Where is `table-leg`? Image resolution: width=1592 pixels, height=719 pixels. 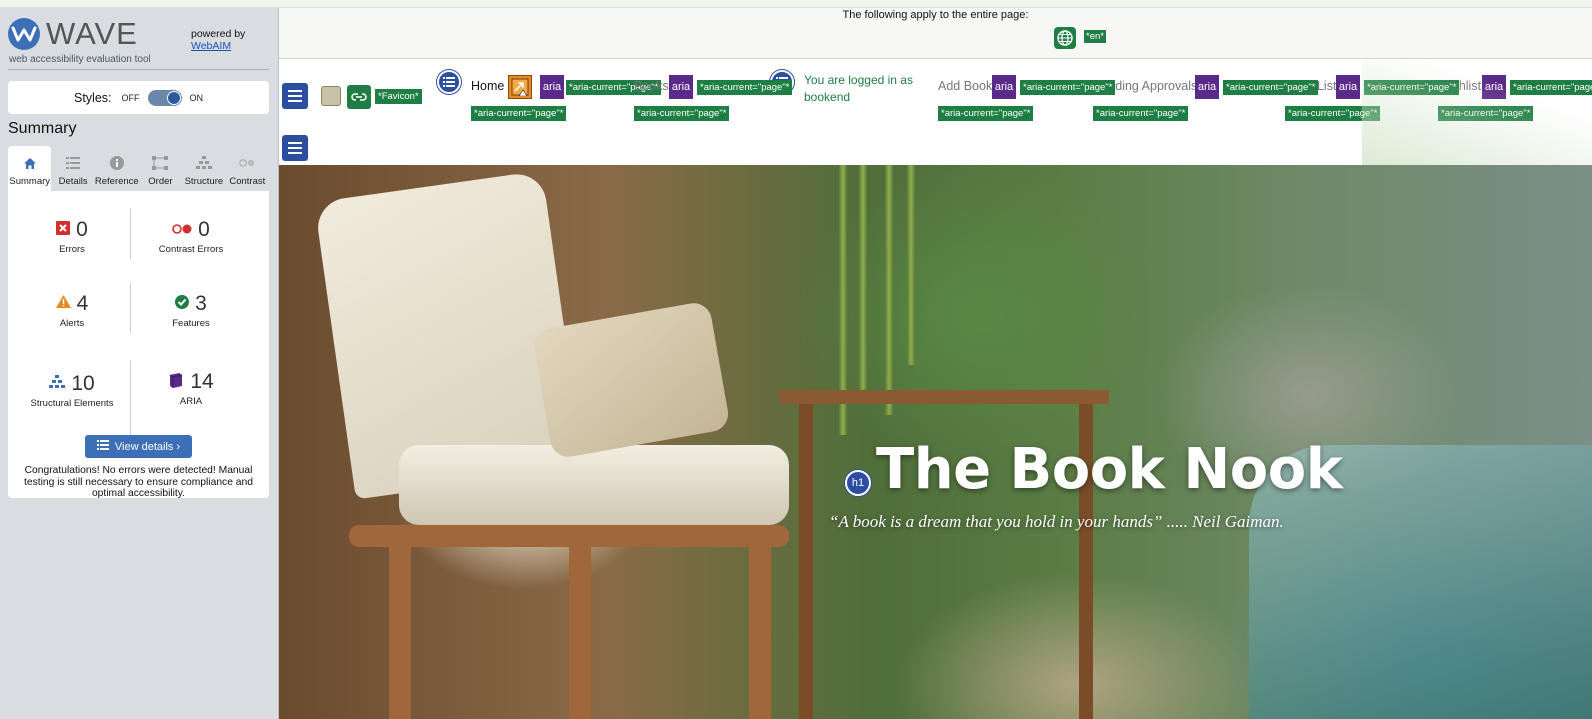
table-leg is located at coordinates (806, 561).